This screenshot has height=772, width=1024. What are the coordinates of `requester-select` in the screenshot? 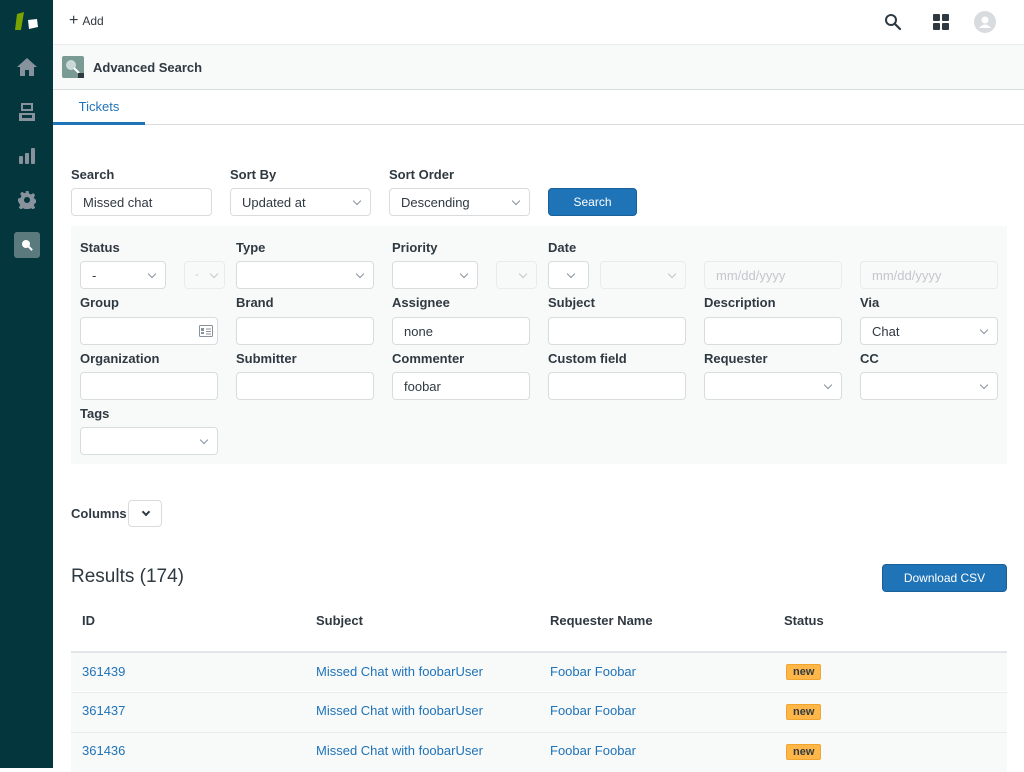 It's located at (773, 386).